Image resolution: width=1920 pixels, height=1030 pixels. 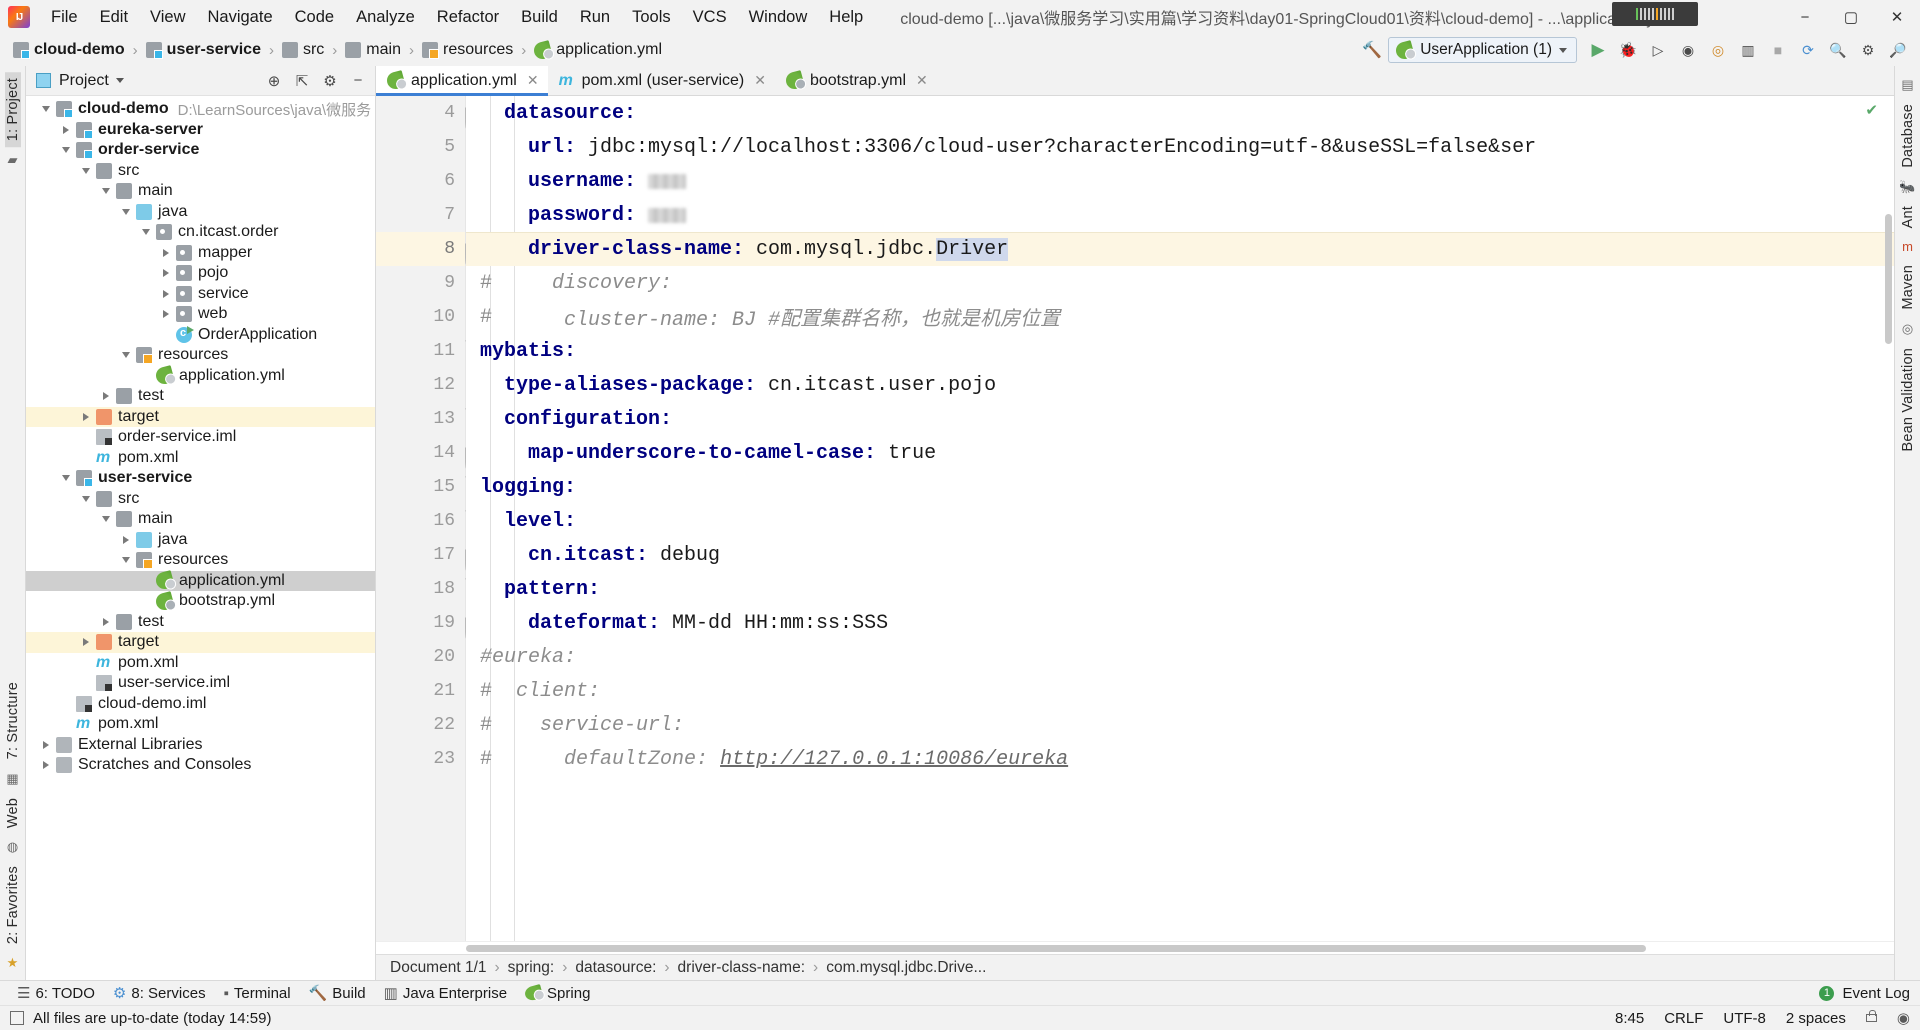 What do you see at coordinates (1908, 287) in the screenshot?
I see `rail-item-maven: Maven` at bounding box center [1908, 287].